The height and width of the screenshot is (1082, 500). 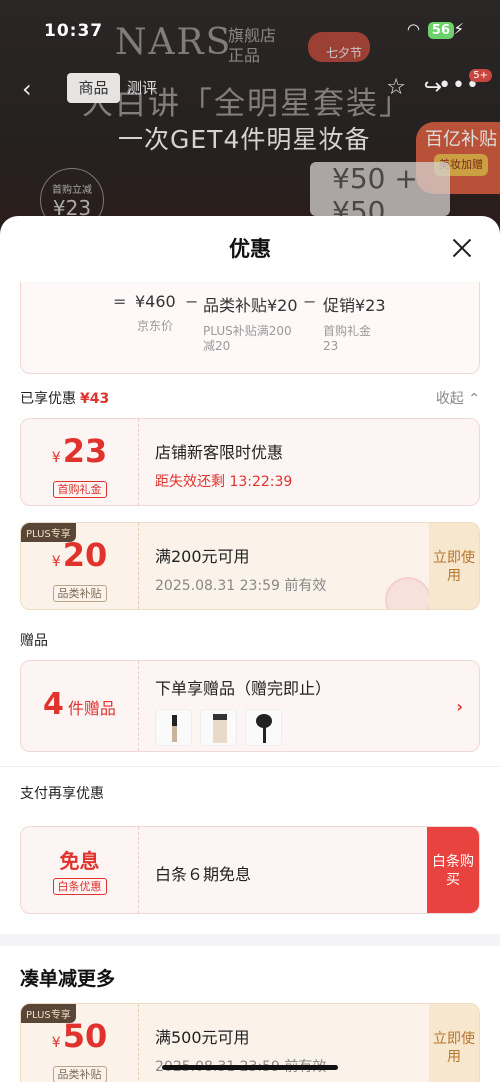 I want to click on coupon-title: 满500元可用, so click(x=202, y=1037).